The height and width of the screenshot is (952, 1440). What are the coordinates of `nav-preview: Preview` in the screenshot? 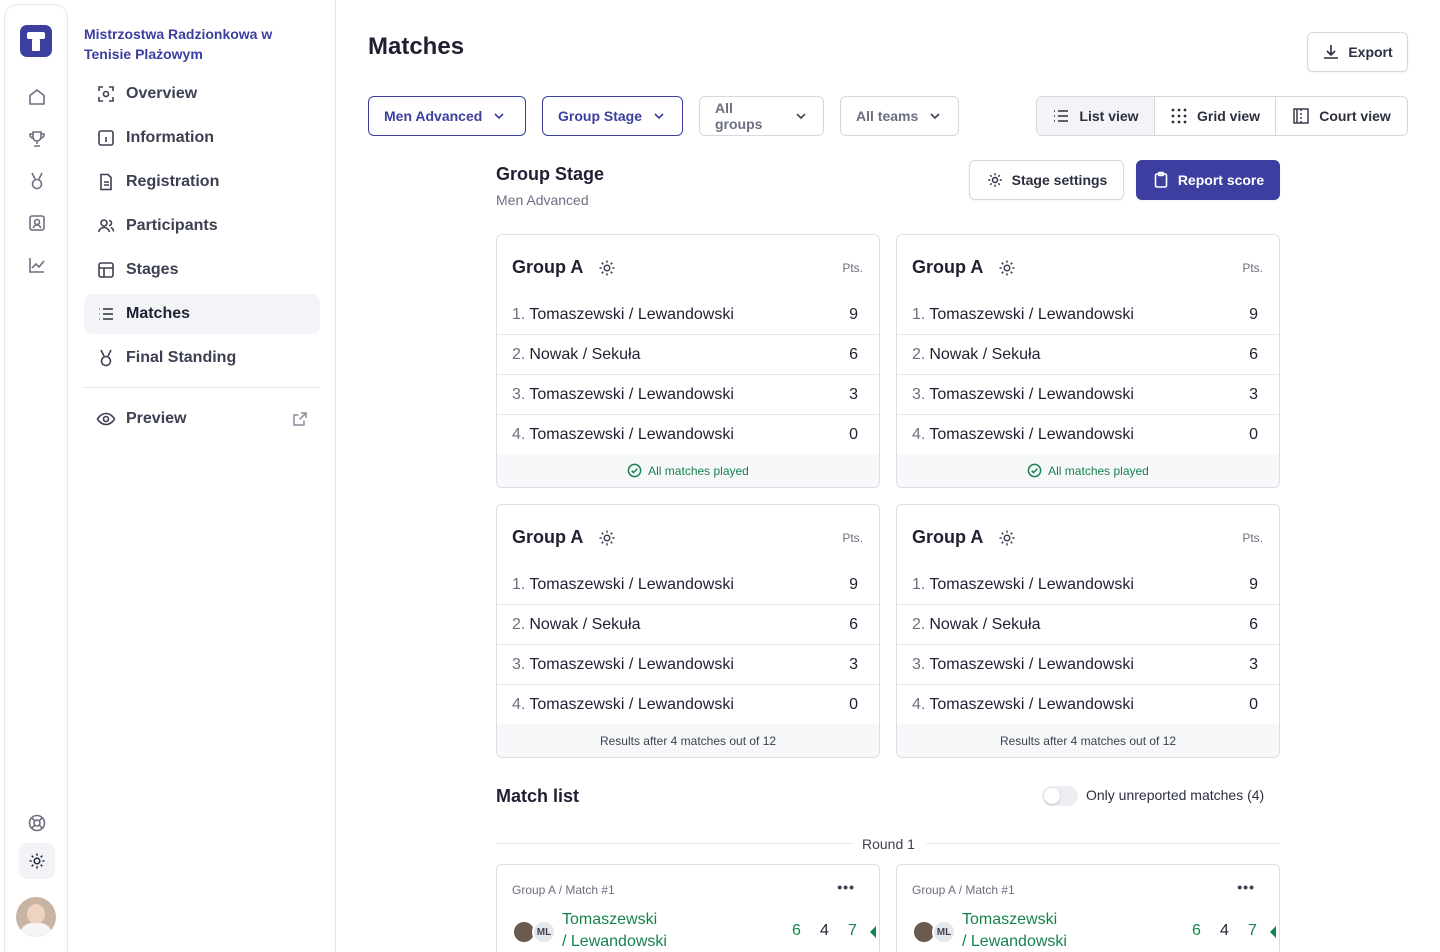 It's located at (202, 419).